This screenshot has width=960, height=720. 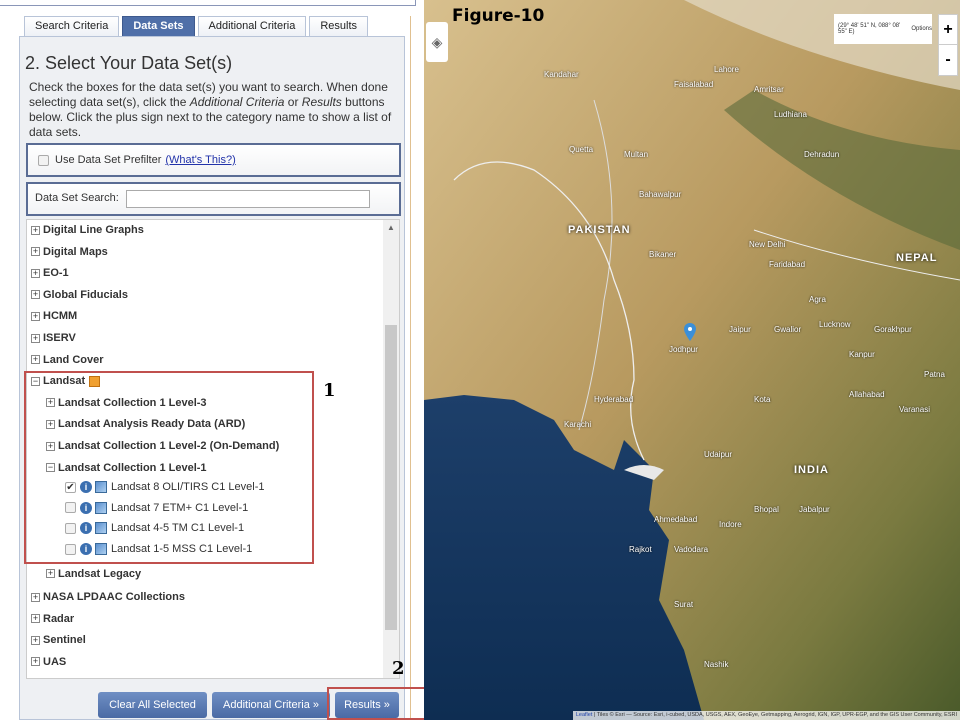 What do you see at coordinates (660, 194) in the screenshot?
I see `city-label: Bahawalpur` at bounding box center [660, 194].